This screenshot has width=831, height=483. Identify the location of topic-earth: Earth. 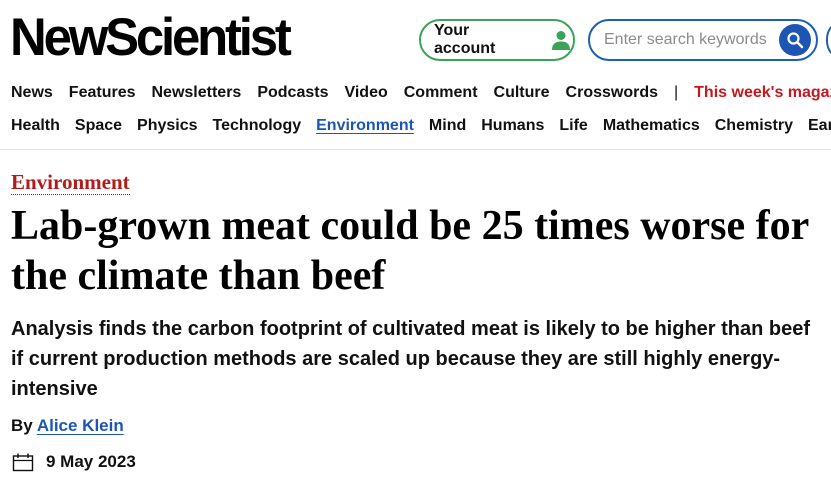
(819, 126).